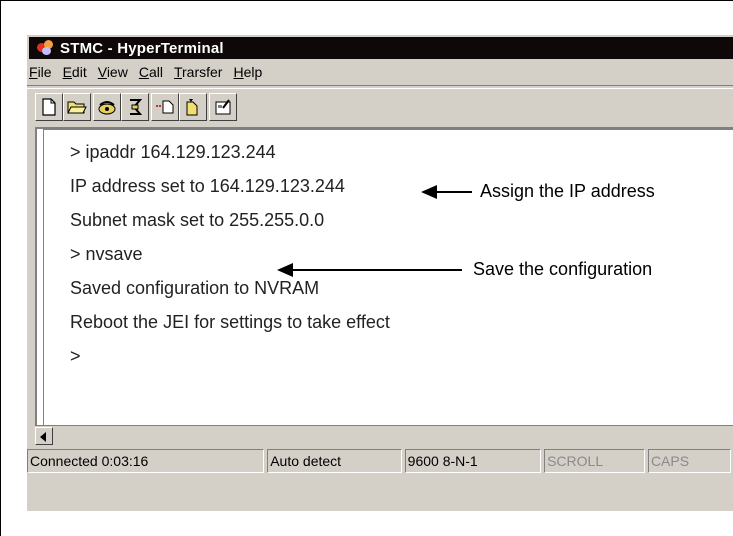 This screenshot has width=733, height=536. I want to click on menu-file: File, so click(40, 72).